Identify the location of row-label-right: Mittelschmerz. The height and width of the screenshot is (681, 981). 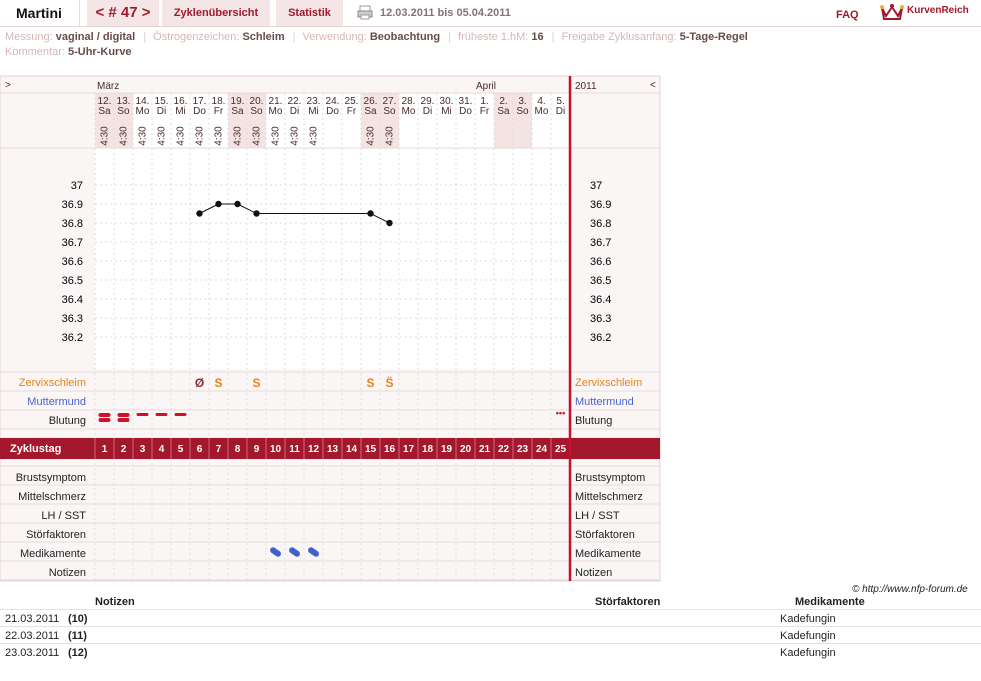
(609, 497).